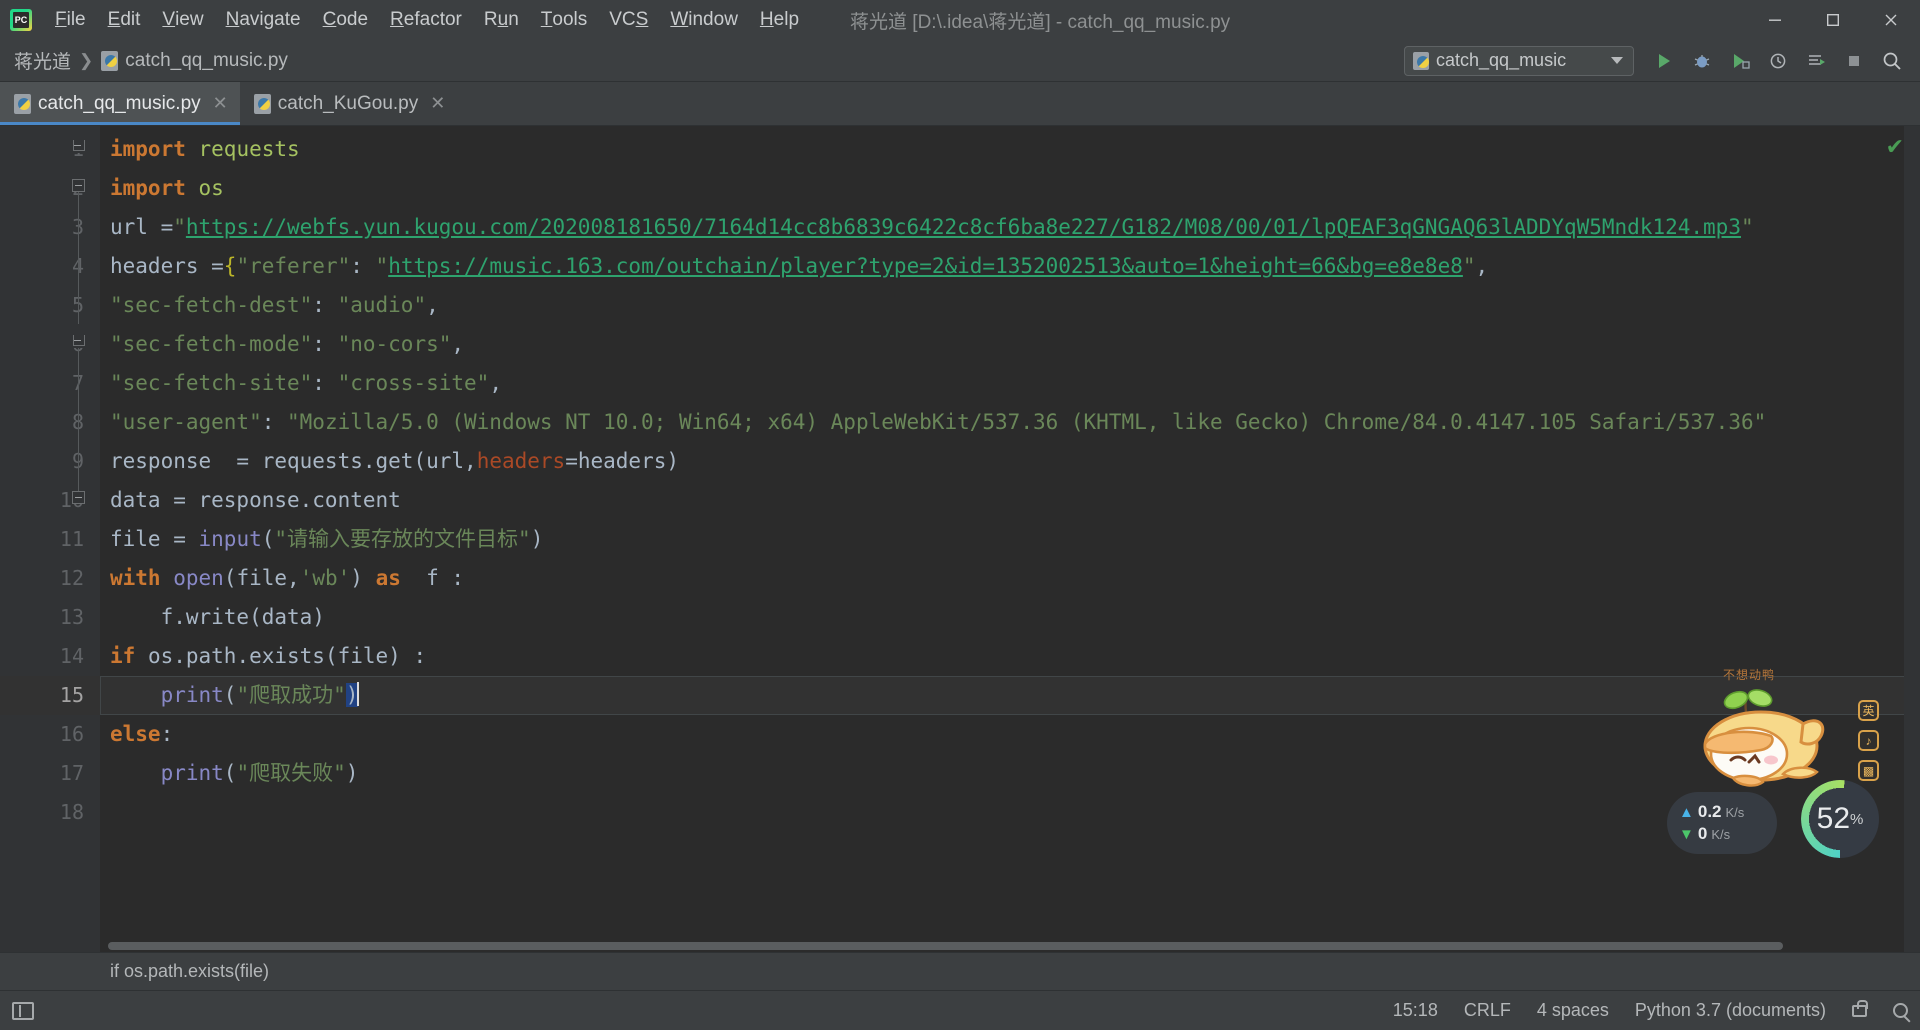 The width and height of the screenshot is (1920, 1030). Describe the element at coordinates (1895, 147) in the screenshot. I see `inspection-status-icon: ✔` at that location.